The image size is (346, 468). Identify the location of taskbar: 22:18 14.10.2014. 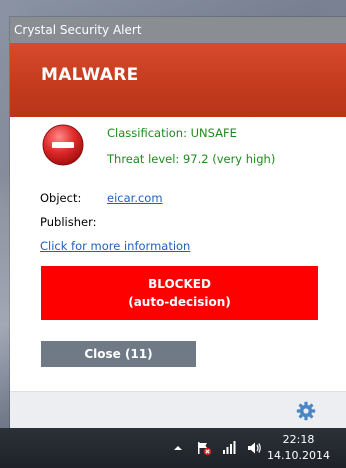
(173, 448).